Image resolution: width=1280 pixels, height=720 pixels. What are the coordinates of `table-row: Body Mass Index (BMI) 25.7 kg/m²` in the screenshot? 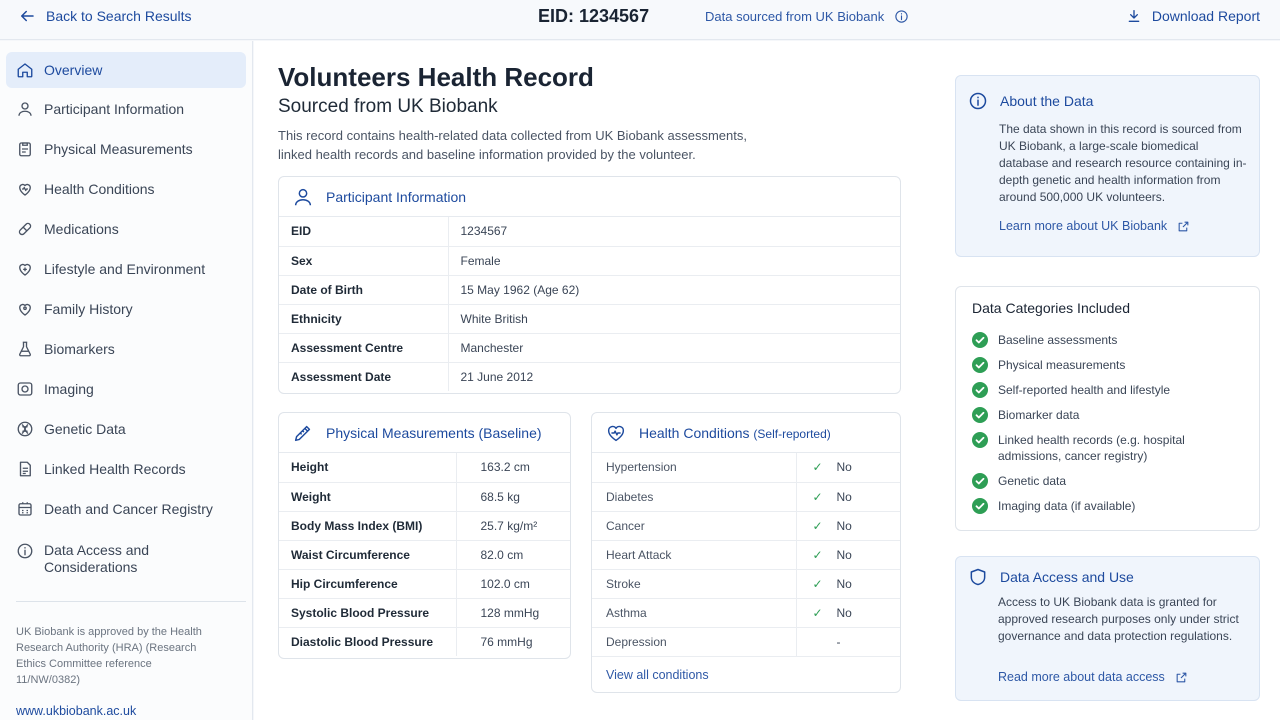 It's located at (424, 526).